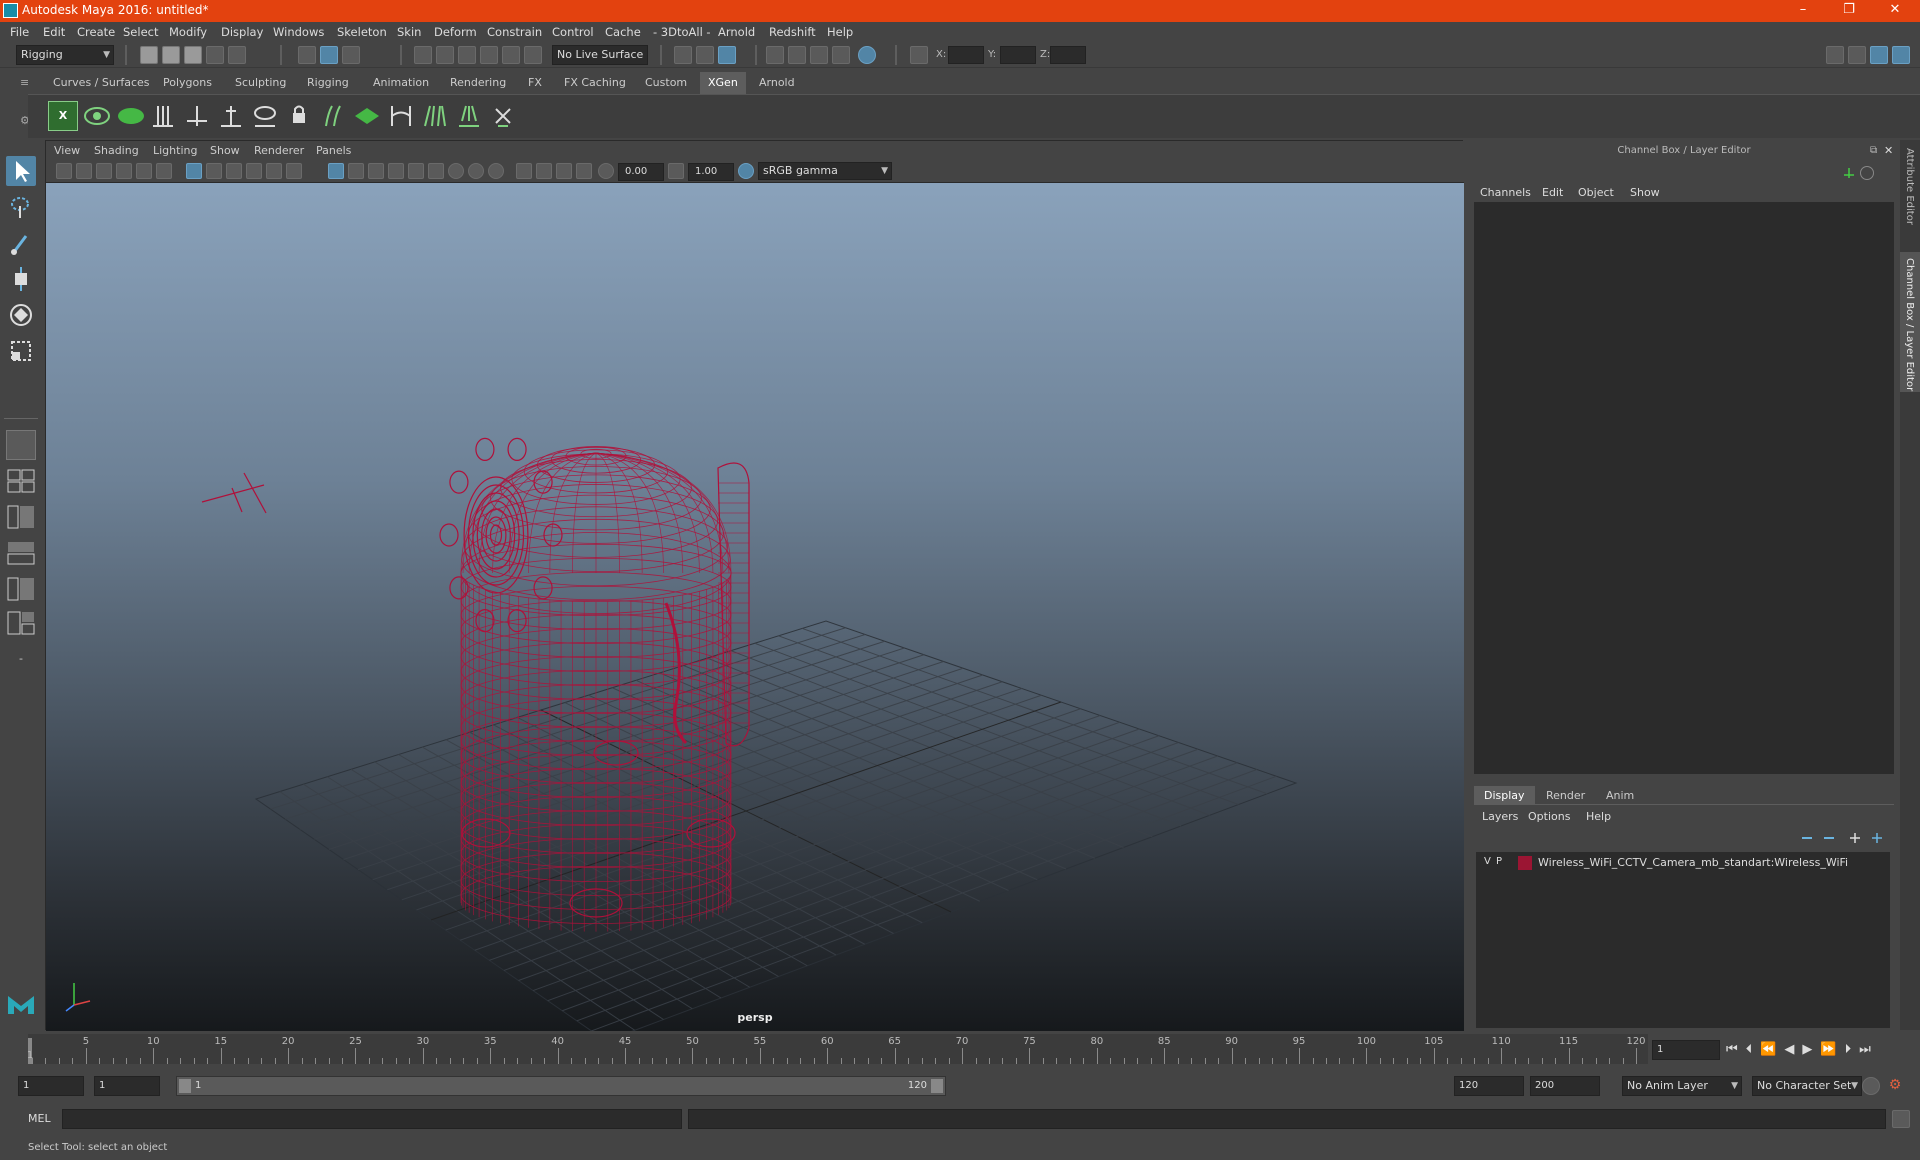 The image size is (1920, 1160). I want to click on use-all-lights-icon, so click(416, 171).